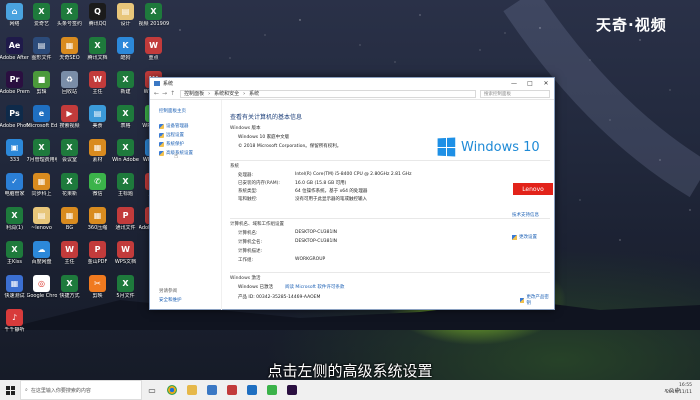  I want to click on desktop-icon: X 5月文件, so click(125, 292).